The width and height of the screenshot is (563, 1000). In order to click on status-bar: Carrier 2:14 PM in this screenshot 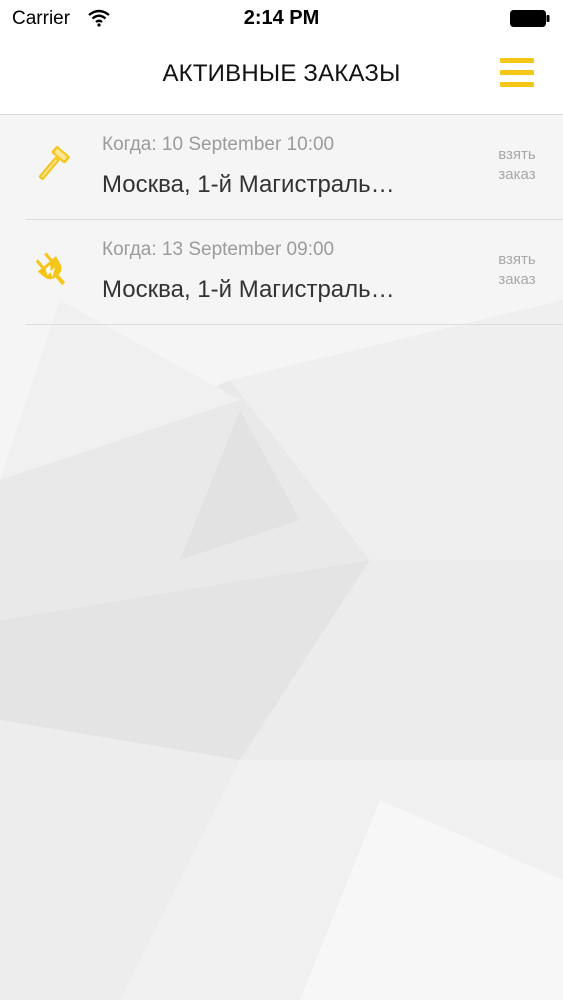, I will do `click(281, 19)`.